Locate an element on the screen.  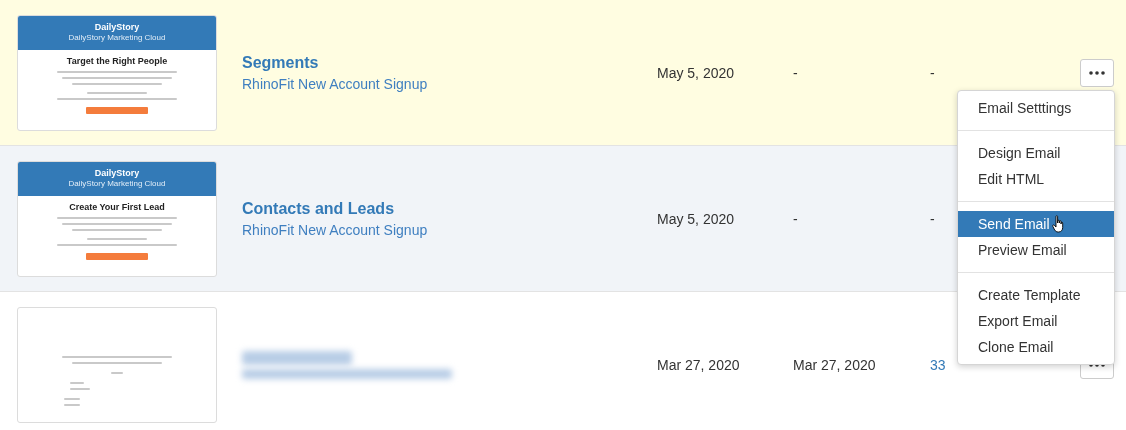
count-link: 33 is located at coordinates (938, 364).